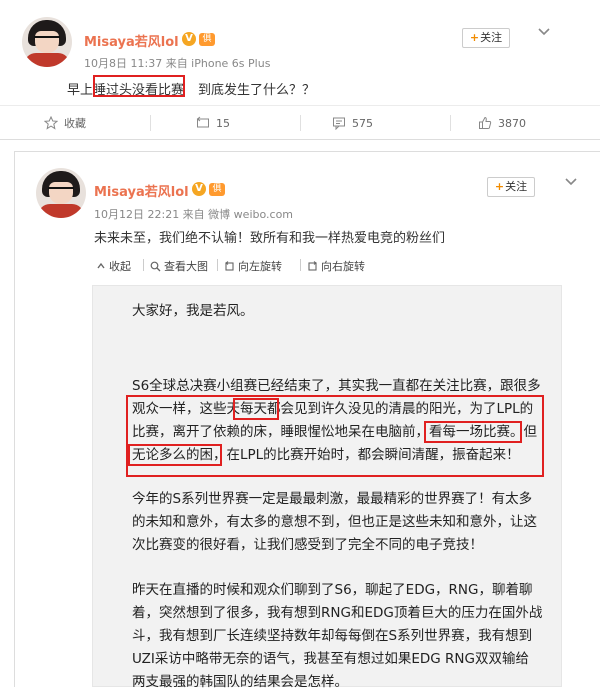 The image size is (600, 694). I want to click on article-greeting: 大家好，我是若风。, so click(193, 311).